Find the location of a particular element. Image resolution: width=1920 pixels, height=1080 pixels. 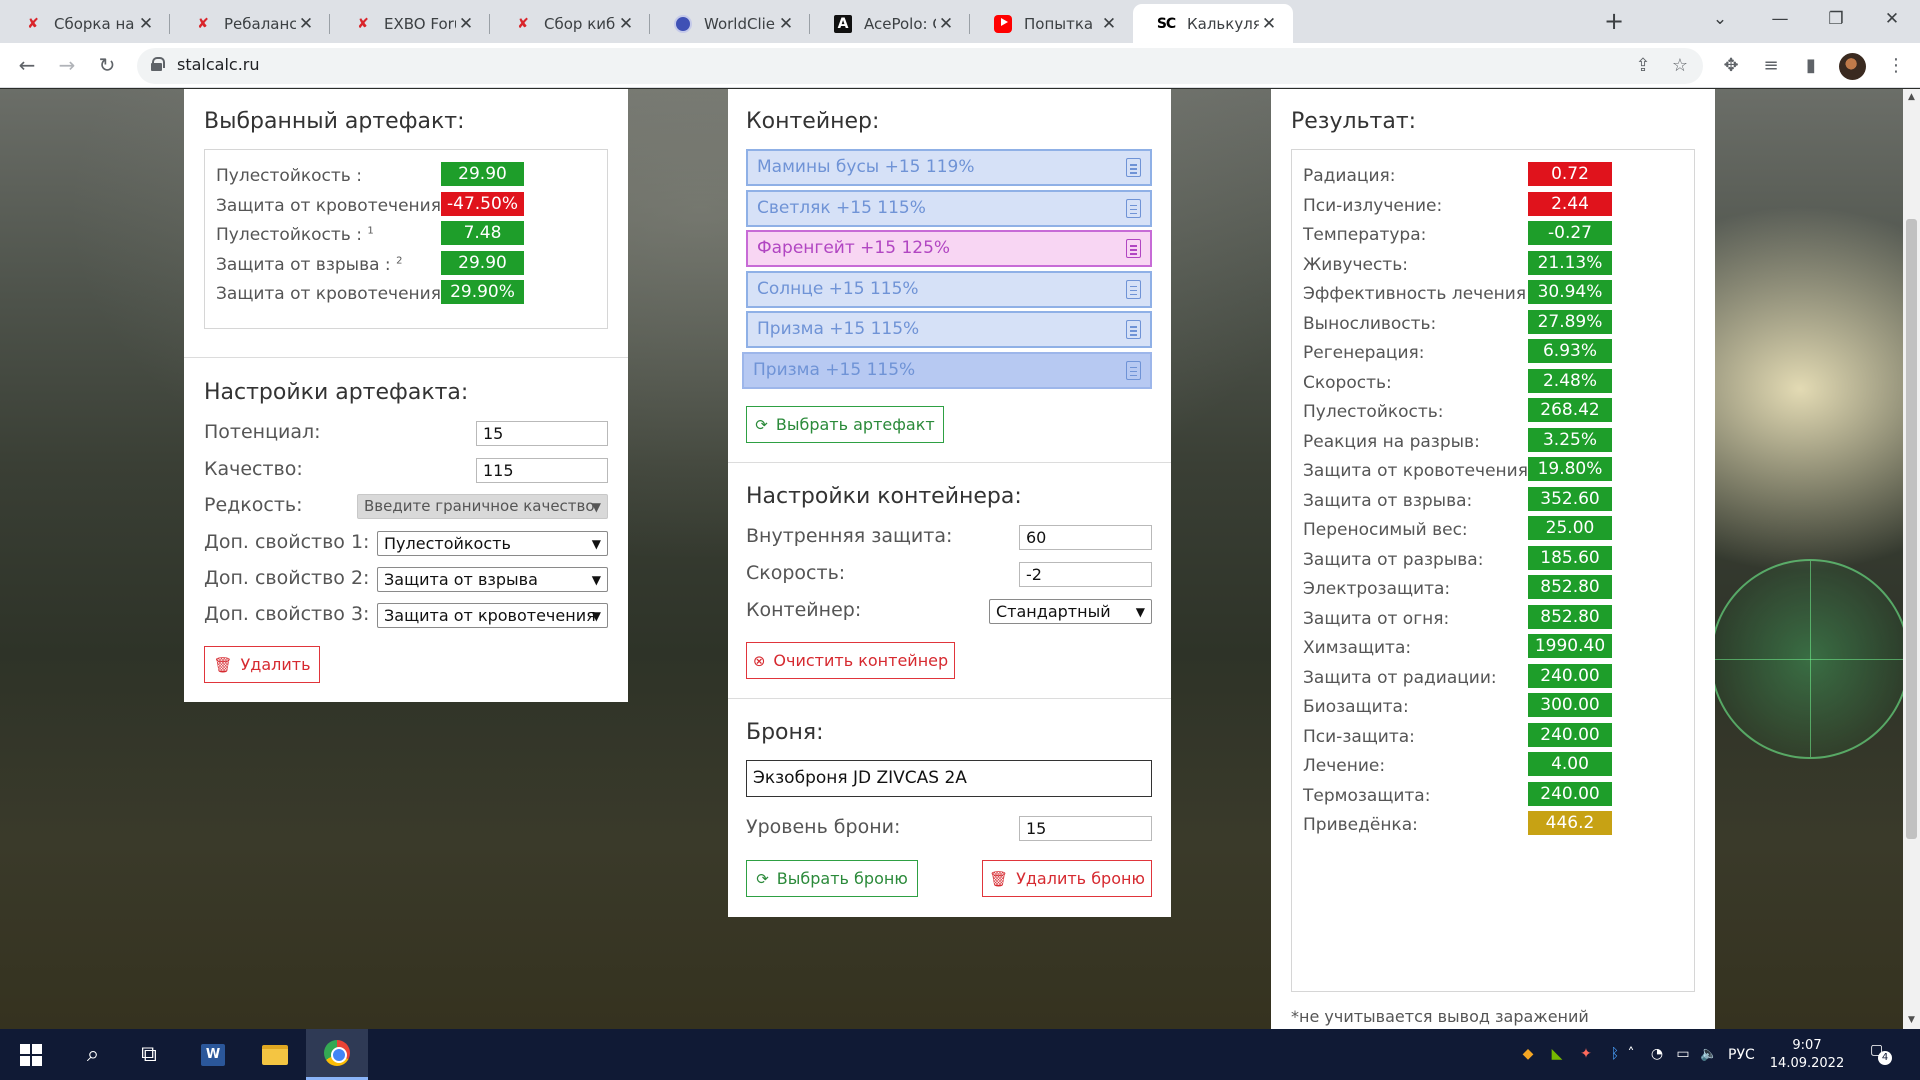

armor-level-input: 15 is located at coordinates (1085, 828).